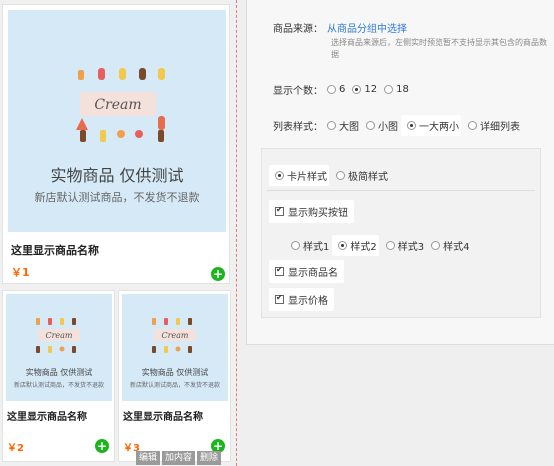 The height and width of the screenshot is (466, 554). I want to click on count-option-6: 6, so click(334, 89).